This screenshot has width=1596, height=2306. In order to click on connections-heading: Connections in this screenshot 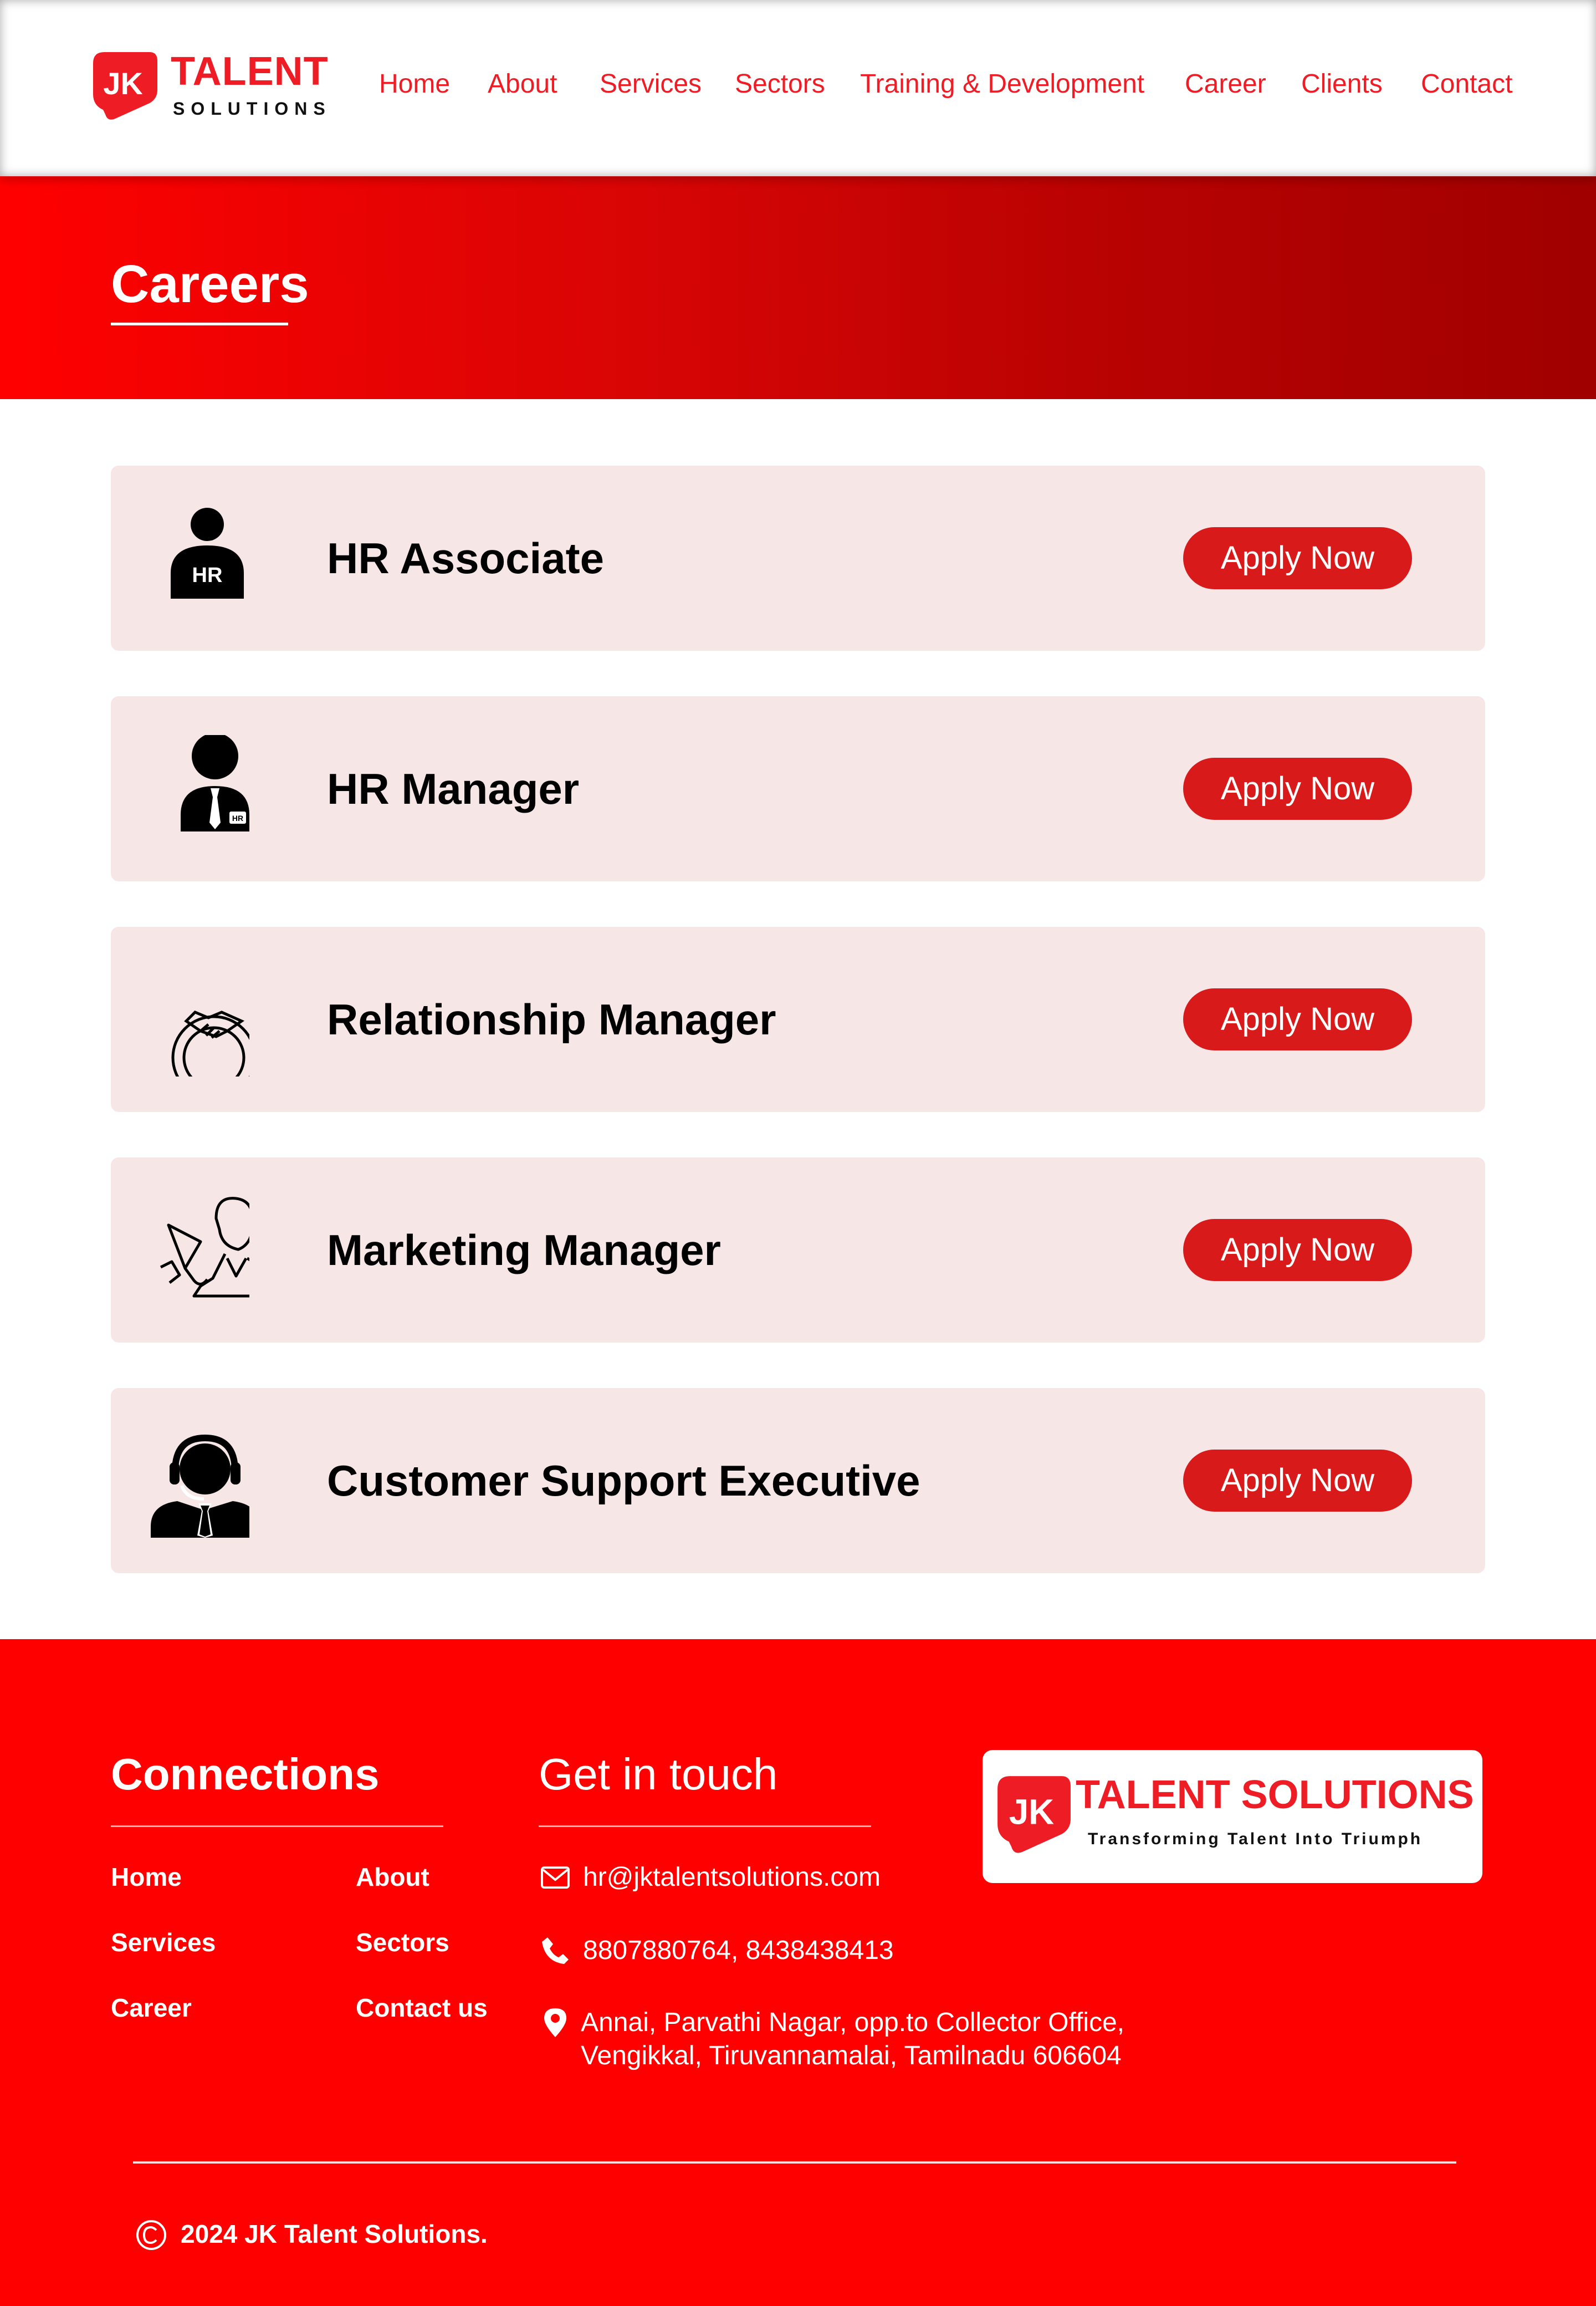, I will do `click(245, 1774)`.